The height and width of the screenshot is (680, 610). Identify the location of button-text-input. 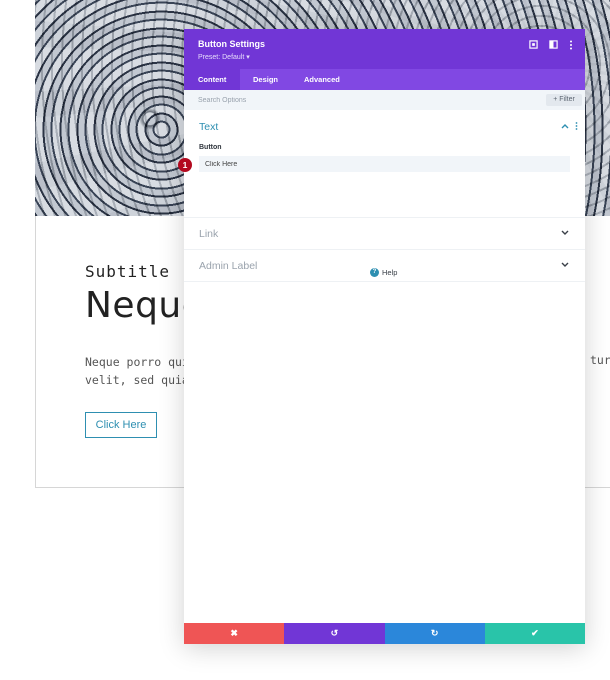
(384, 164).